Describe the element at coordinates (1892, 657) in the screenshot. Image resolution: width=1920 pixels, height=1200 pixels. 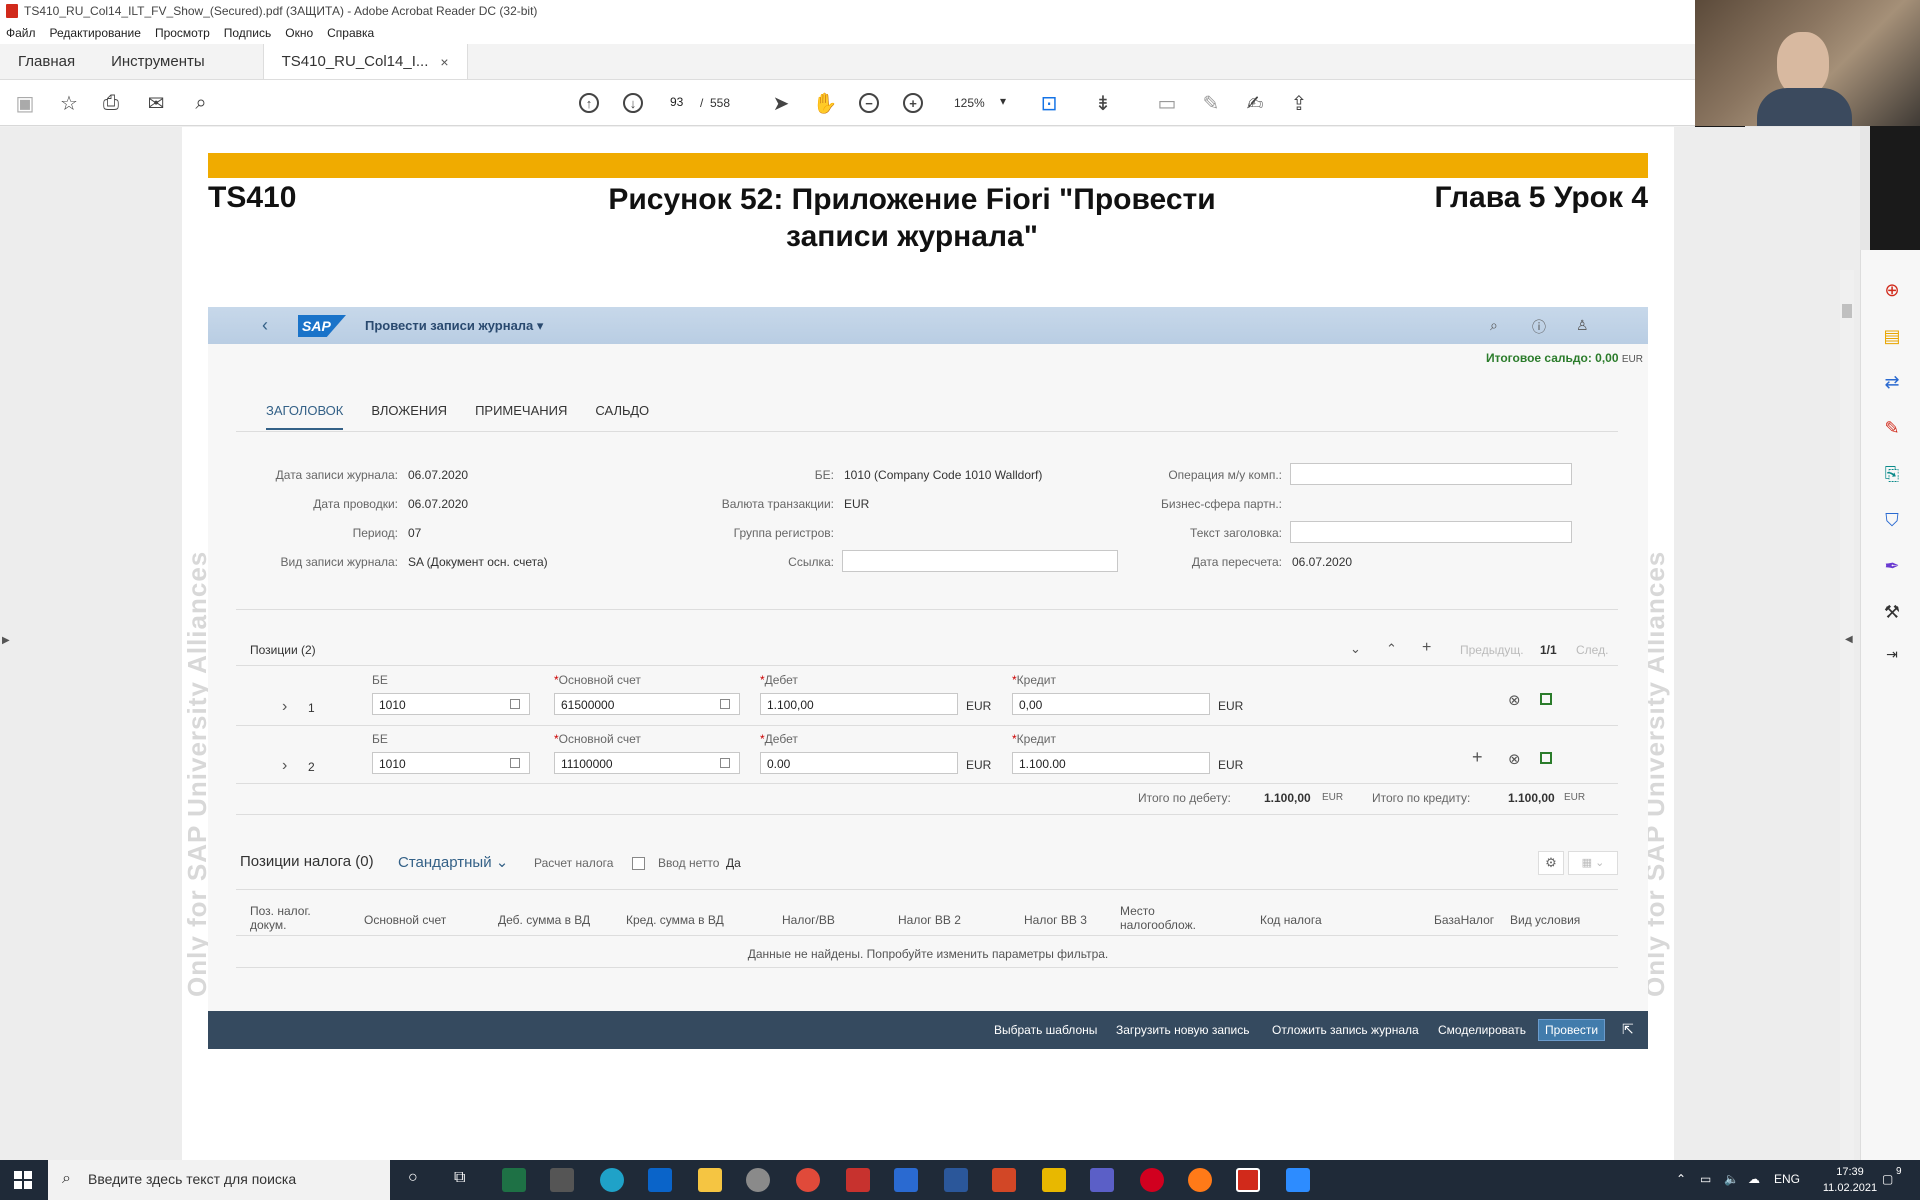
I see `expand-panel-icon: ⇥` at that location.